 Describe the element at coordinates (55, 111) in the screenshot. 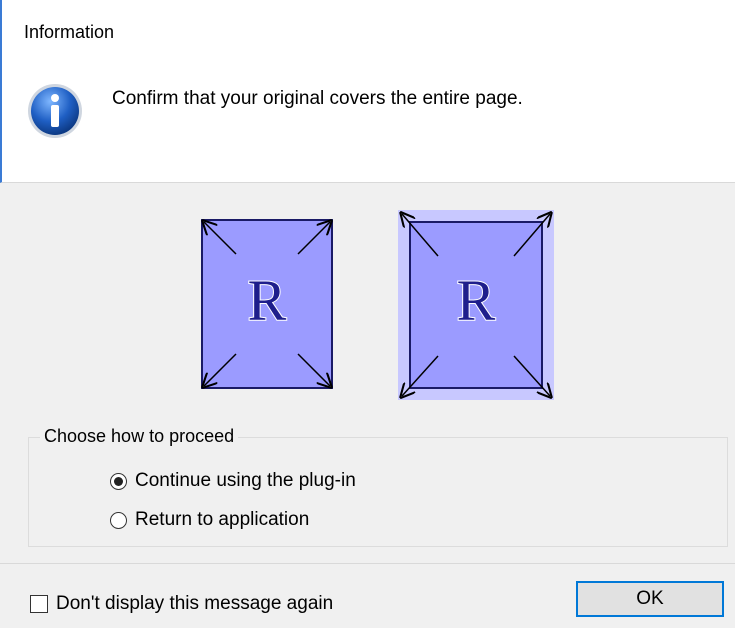

I see `info-icon` at that location.